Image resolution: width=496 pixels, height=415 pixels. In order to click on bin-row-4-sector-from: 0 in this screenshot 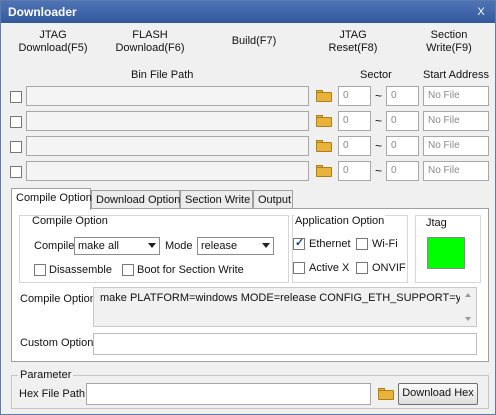, I will do `click(354, 171)`.